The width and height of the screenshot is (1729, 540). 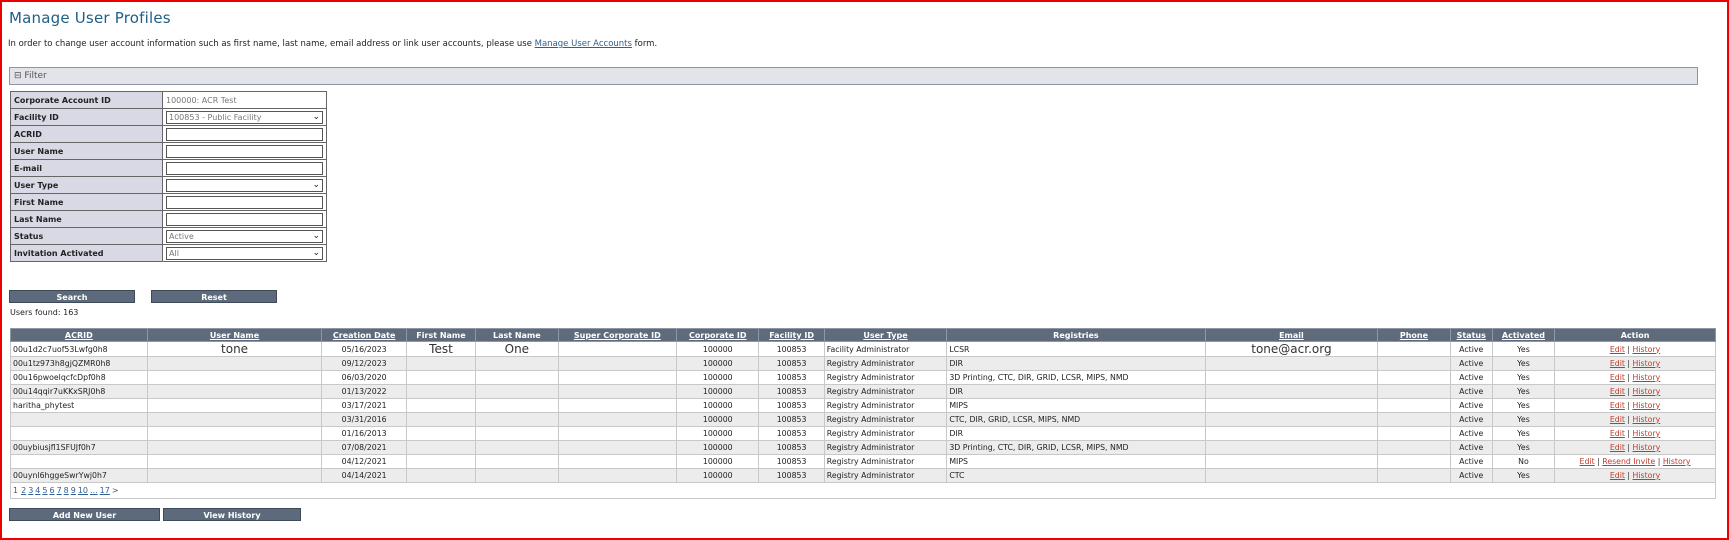 I want to click on cell-last-name, so click(x=517, y=447).